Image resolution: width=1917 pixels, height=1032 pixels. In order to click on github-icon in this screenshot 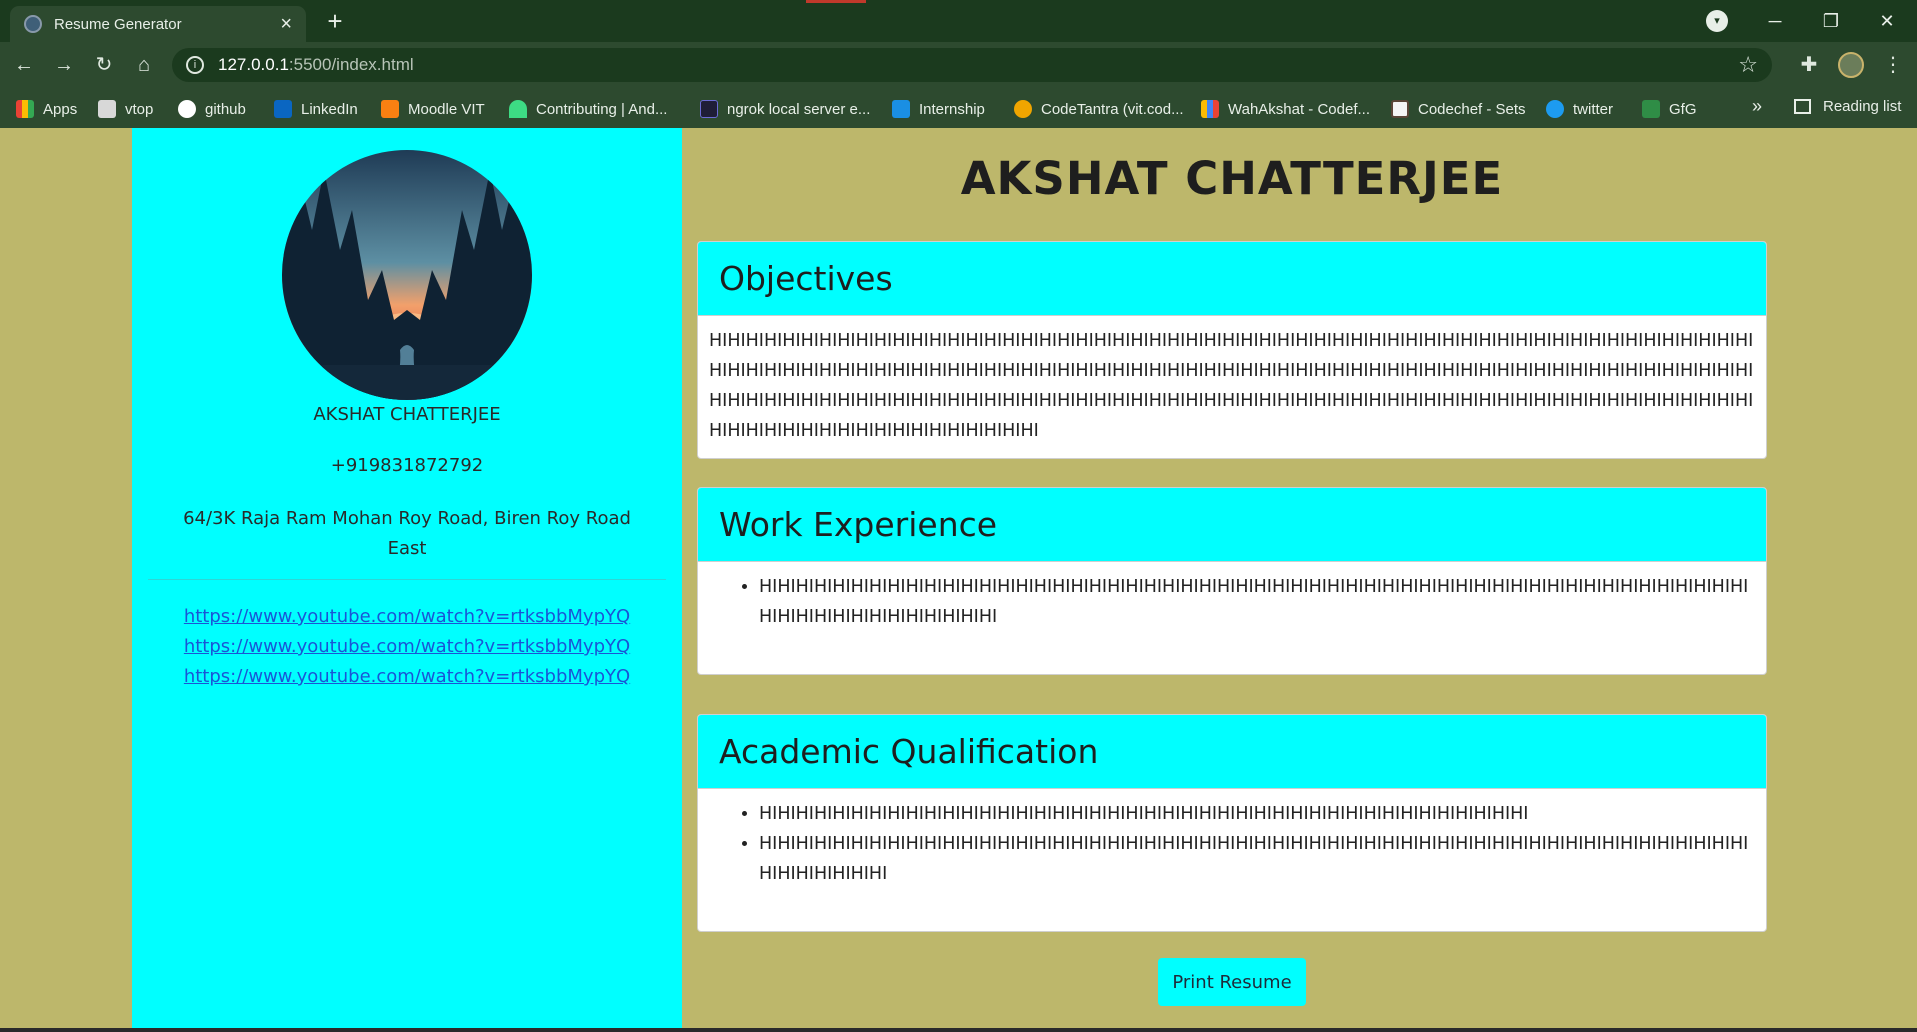, I will do `click(187, 109)`.